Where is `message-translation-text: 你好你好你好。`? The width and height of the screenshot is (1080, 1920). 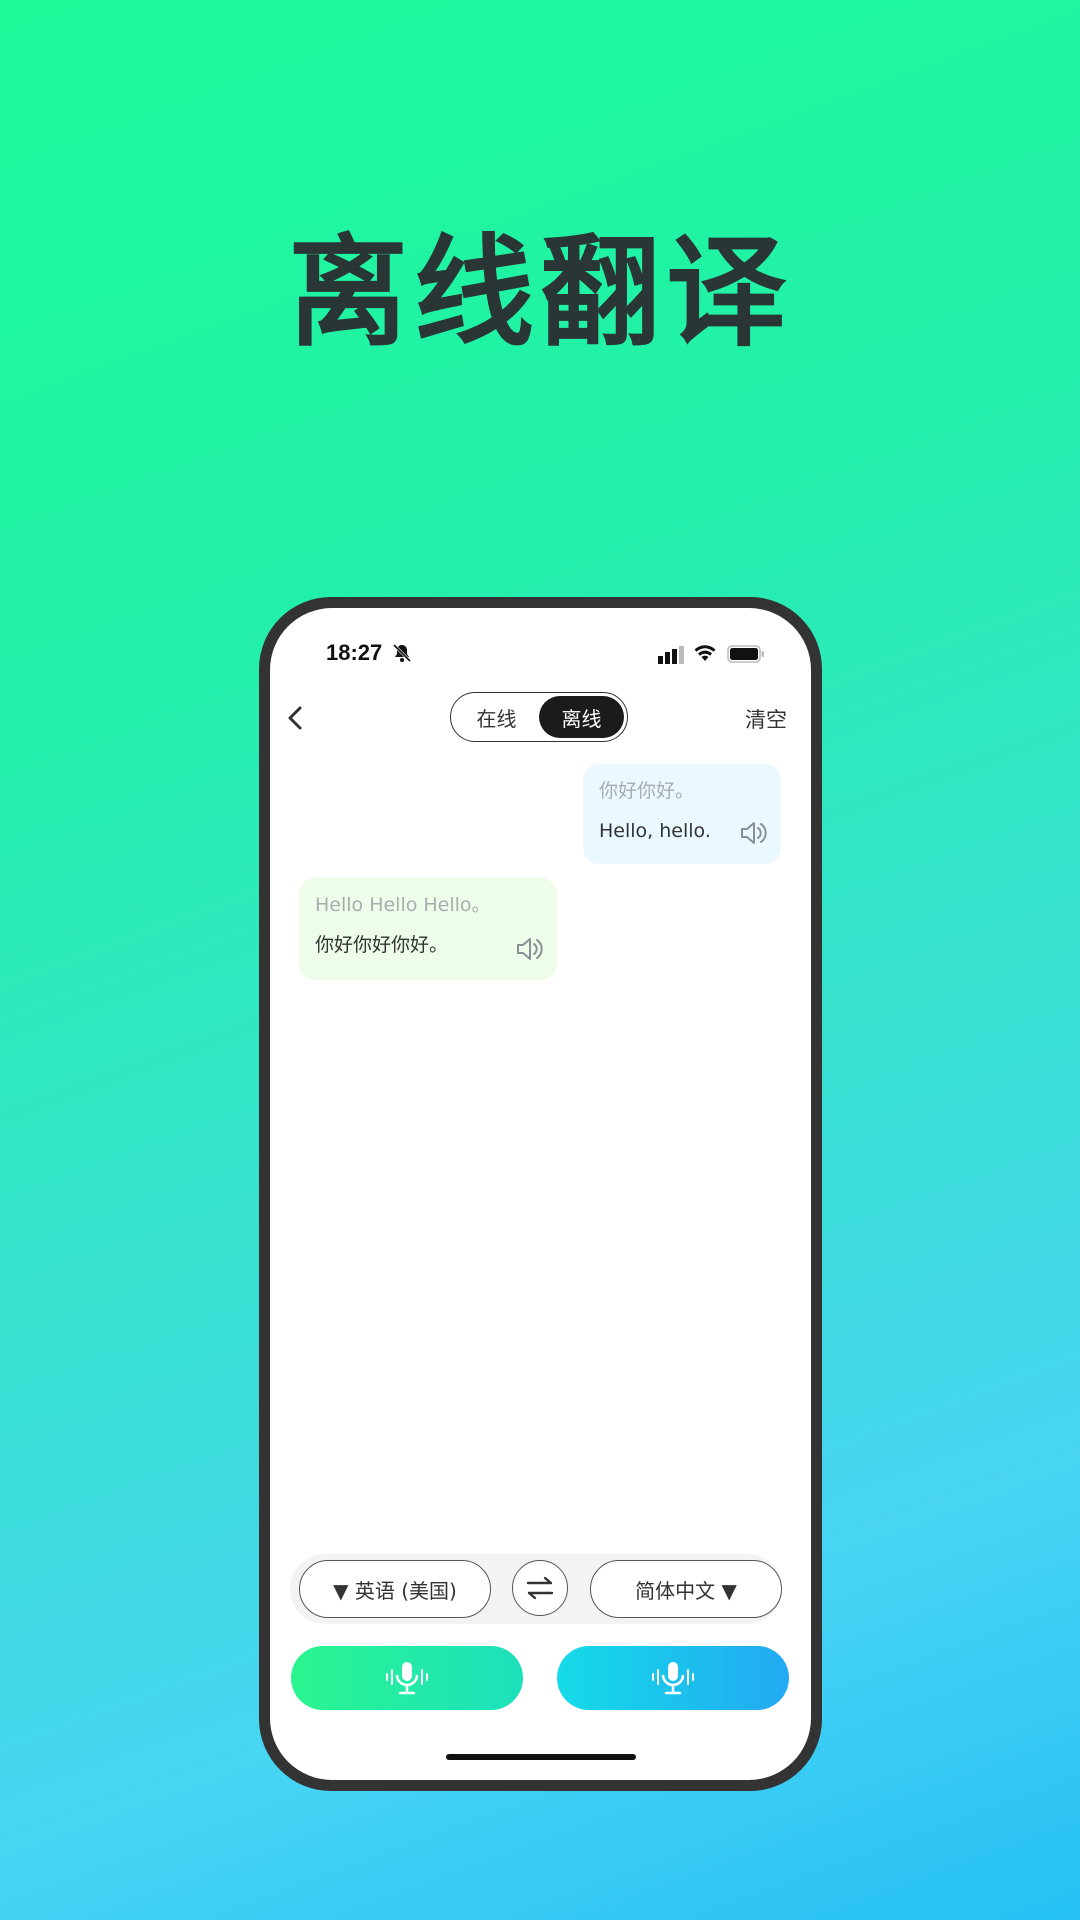
message-translation-text: 你好你好你好。 is located at coordinates (382, 945).